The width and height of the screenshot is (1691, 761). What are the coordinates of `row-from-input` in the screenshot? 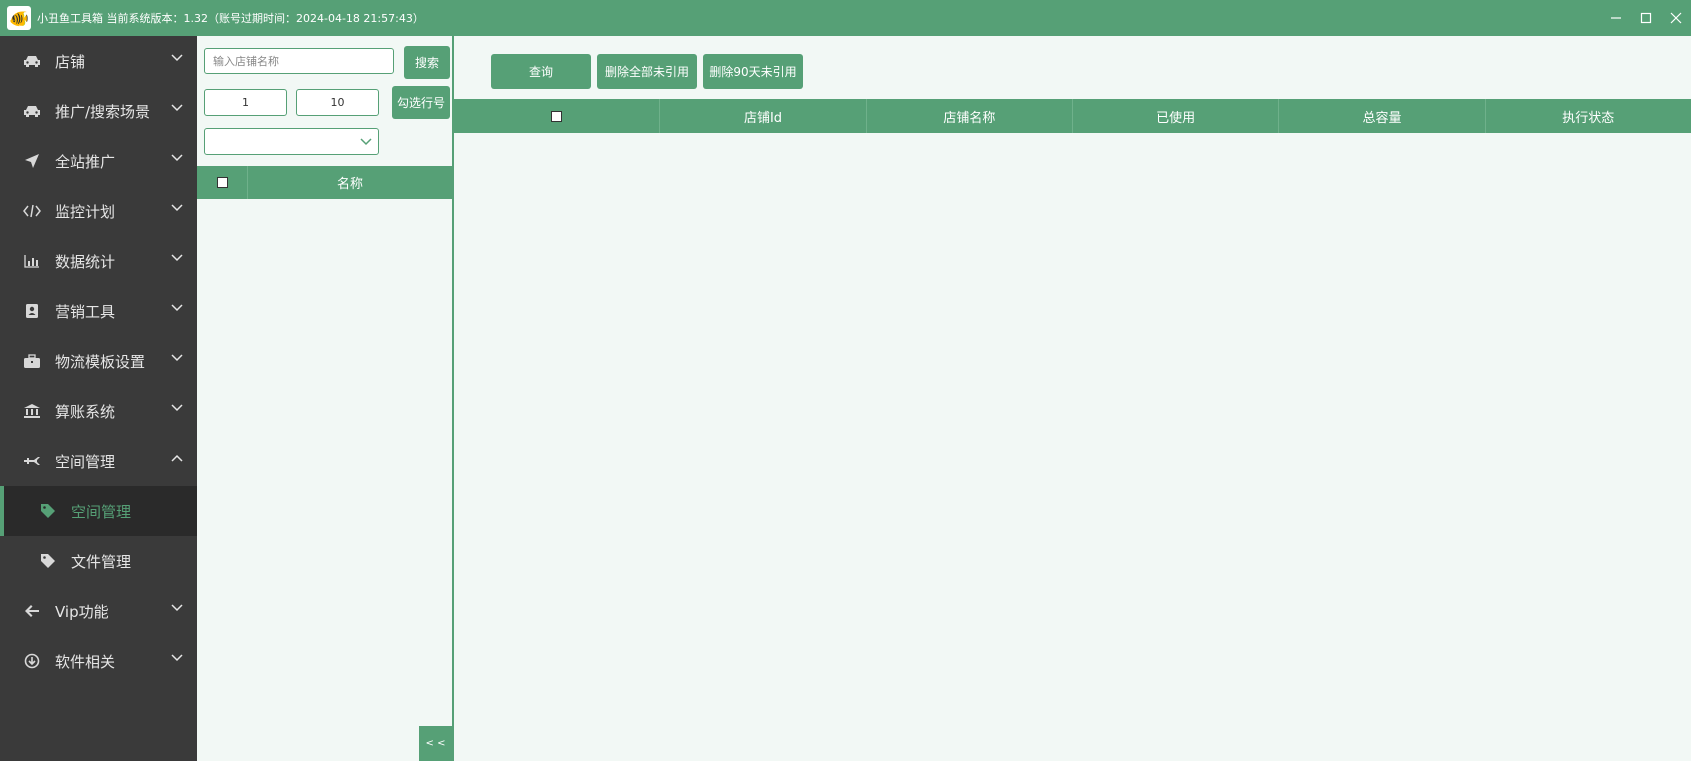 It's located at (245, 102).